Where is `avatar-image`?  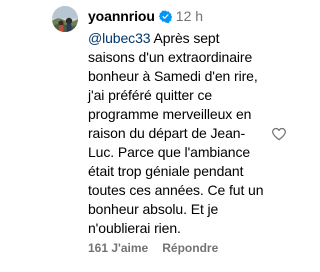 avatar-image is located at coordinates (65, 19).